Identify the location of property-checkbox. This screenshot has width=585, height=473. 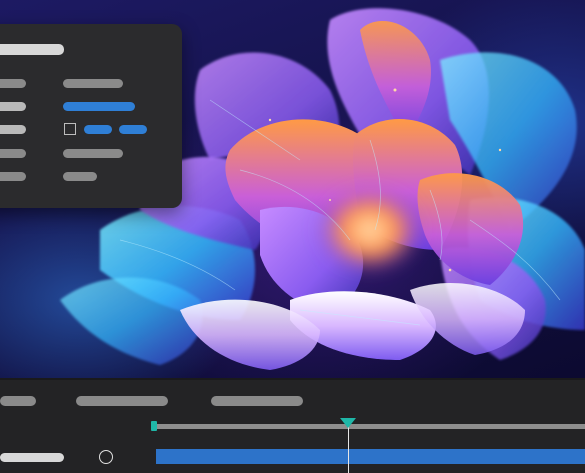
(70, 129).